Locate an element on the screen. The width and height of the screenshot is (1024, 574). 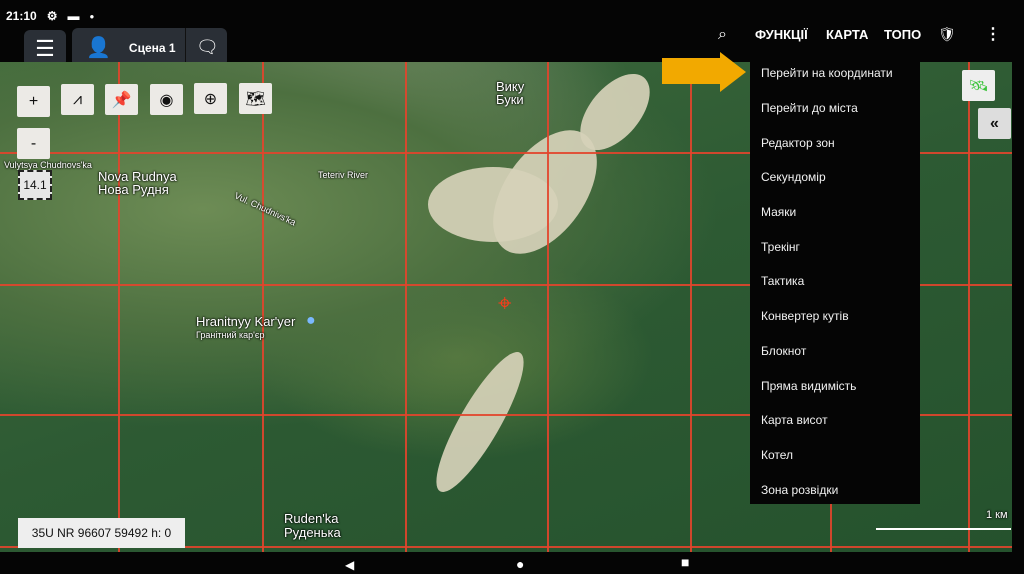
place-label: Гранітний кар'єр is located at coordinates (230, 335).